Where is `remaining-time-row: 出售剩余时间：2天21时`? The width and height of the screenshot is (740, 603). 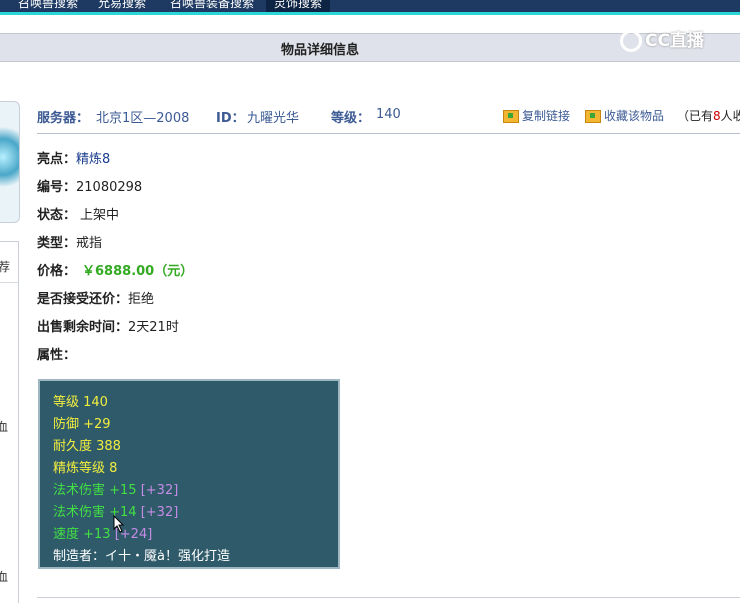 remaining-time-row: 出售剩余时间：2天21时 is located at coordinates (108, 325).